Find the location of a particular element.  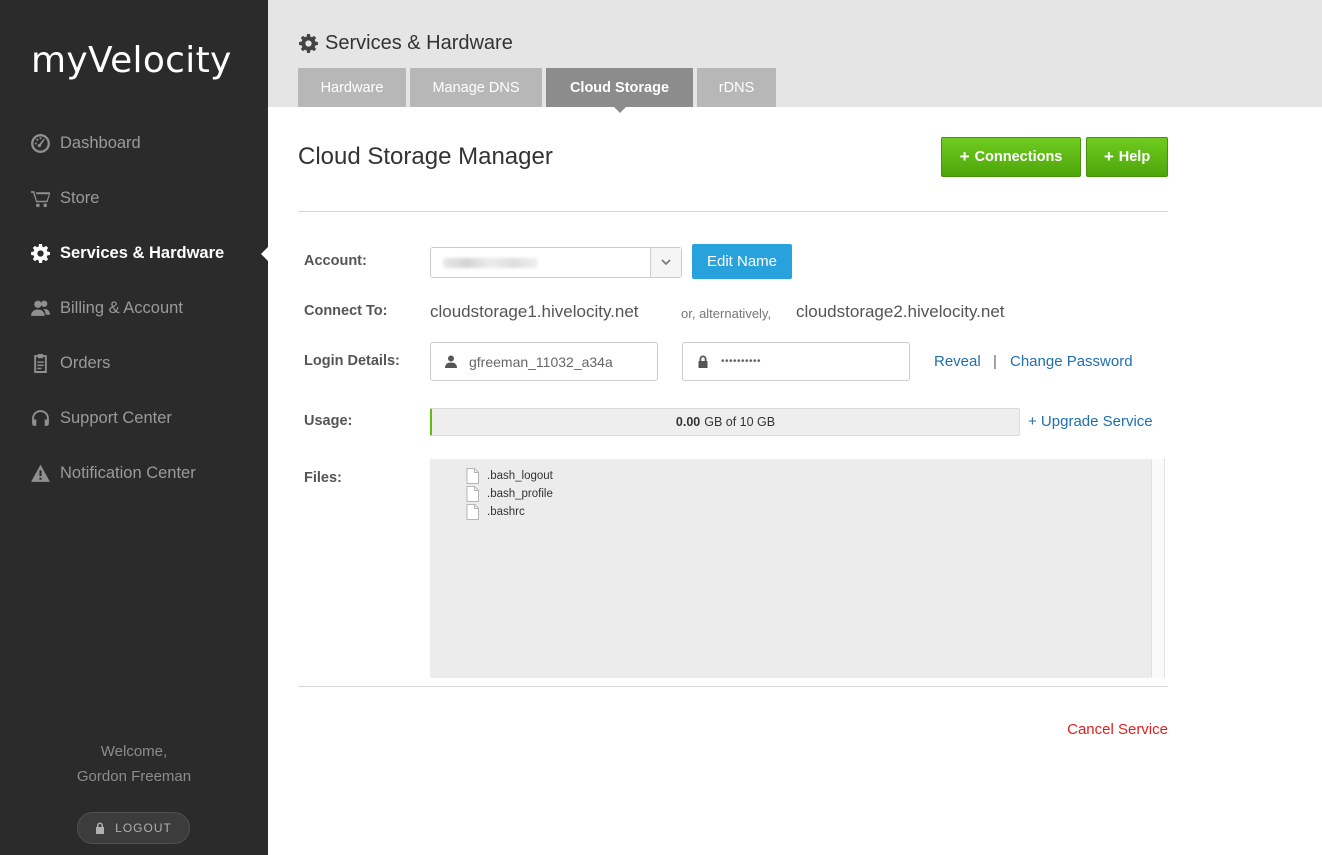

sidebar-item-label: Notification Center is located at coordinates (128, 473).